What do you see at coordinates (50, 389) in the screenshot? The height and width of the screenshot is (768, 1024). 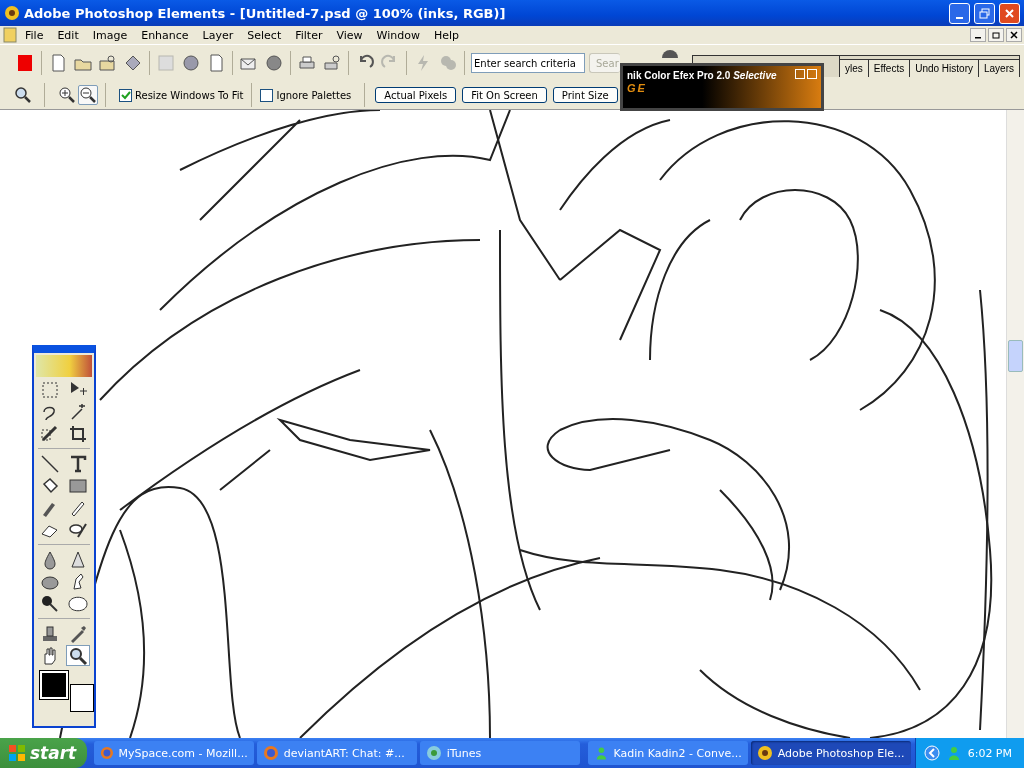 I see `marquee-tool-icon` at bounding box center [50, 389].